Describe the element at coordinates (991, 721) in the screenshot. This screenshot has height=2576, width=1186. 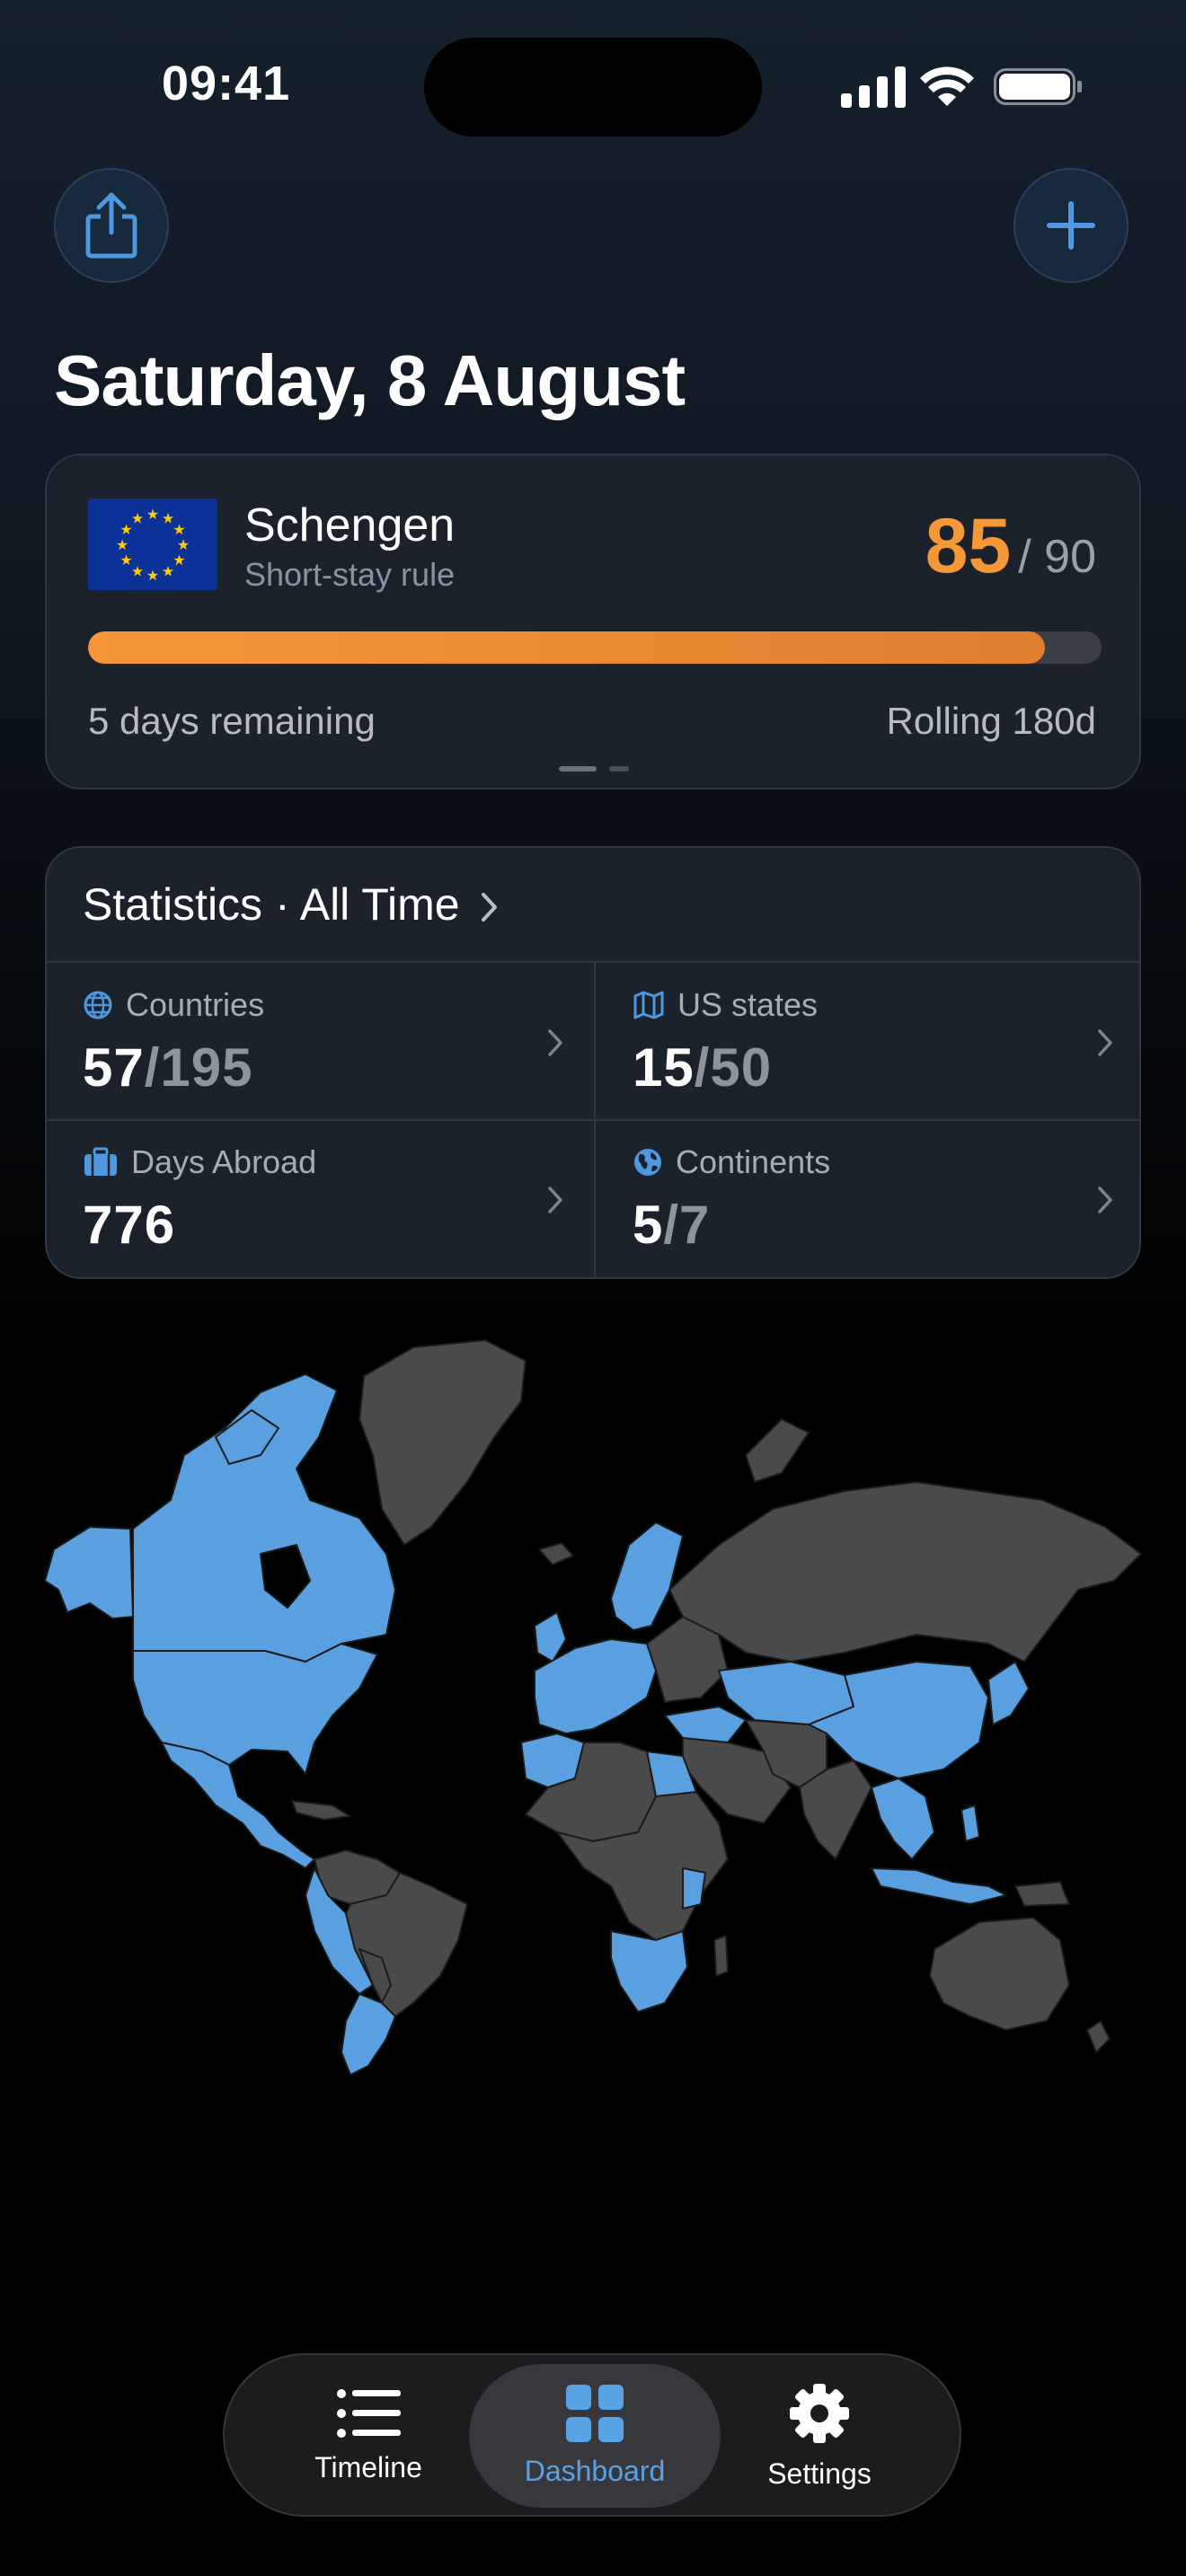
I see `rolling-window: Rolling 180d` at that location.